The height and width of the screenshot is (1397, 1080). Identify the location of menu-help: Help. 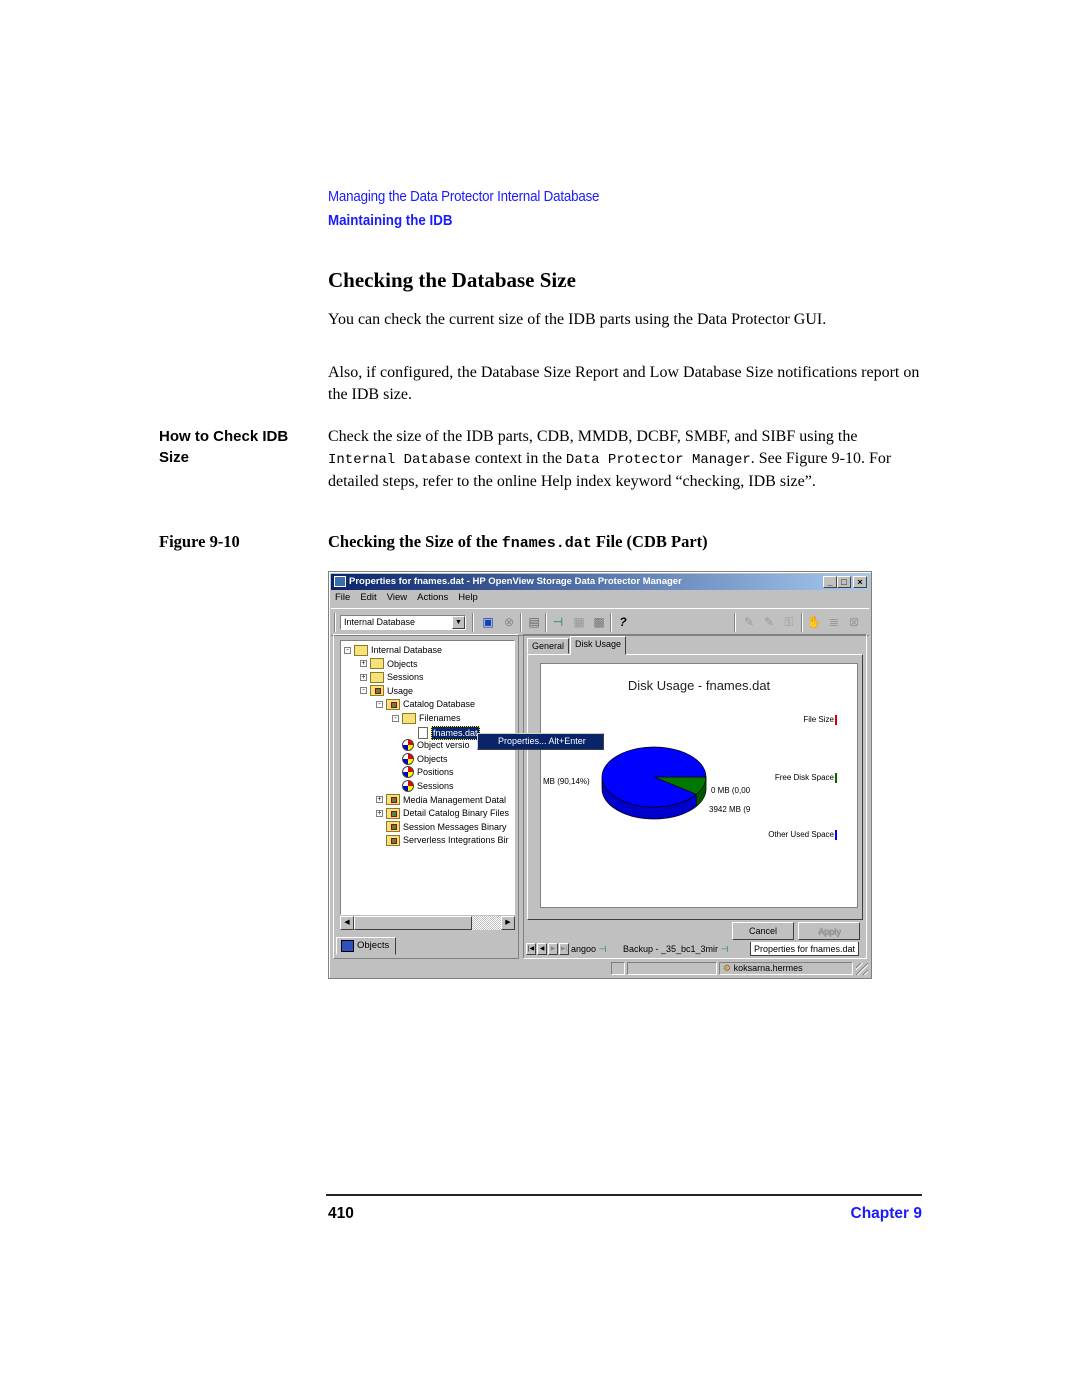
(468, 597).